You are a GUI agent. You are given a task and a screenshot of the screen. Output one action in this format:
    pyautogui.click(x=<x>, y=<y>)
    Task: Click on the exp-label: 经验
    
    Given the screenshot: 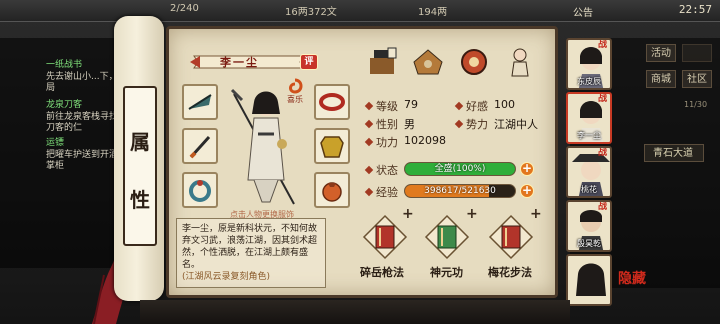 What is the action you would take?
    pyautogui.click(x=387, y=192)
    